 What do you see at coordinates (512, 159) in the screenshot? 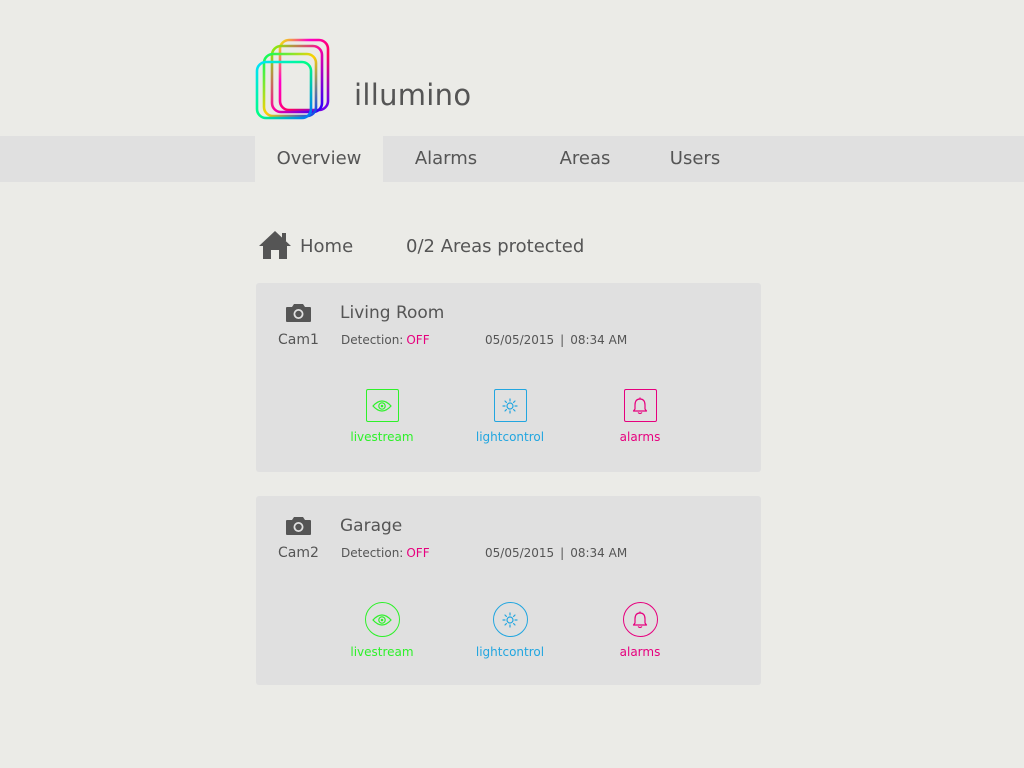
I see `main-nav: Overview Alarms Areas Users` at bounding box center [512, 159].